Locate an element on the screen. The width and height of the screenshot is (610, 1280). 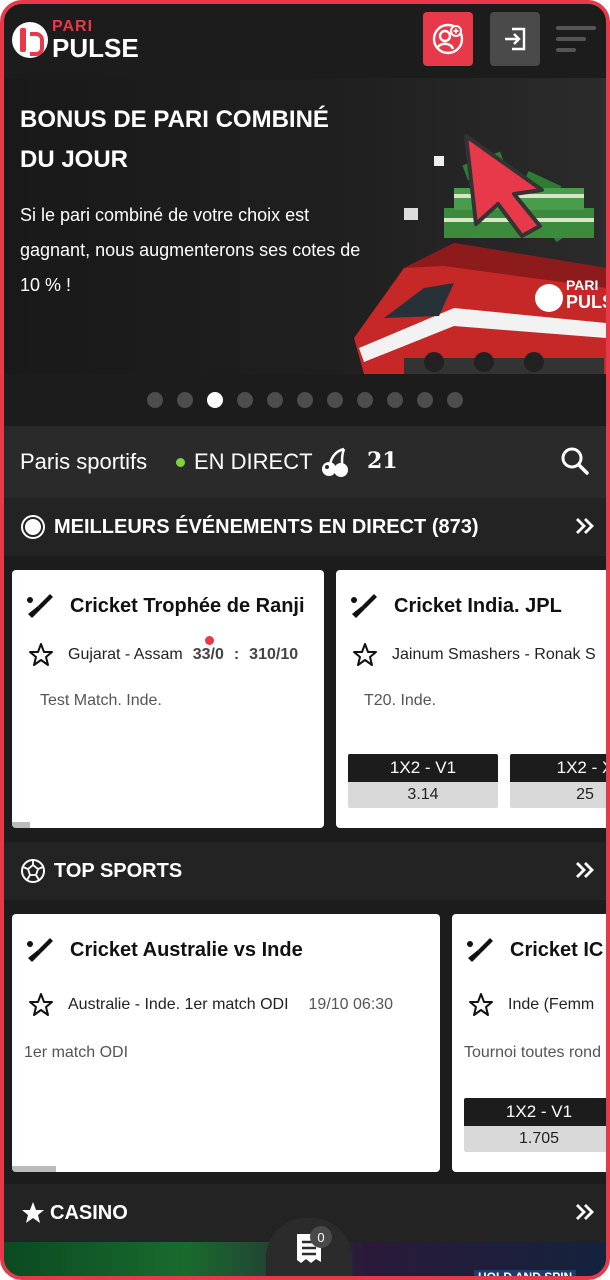
logo-mark-icon is located at coordinates (30, 40).